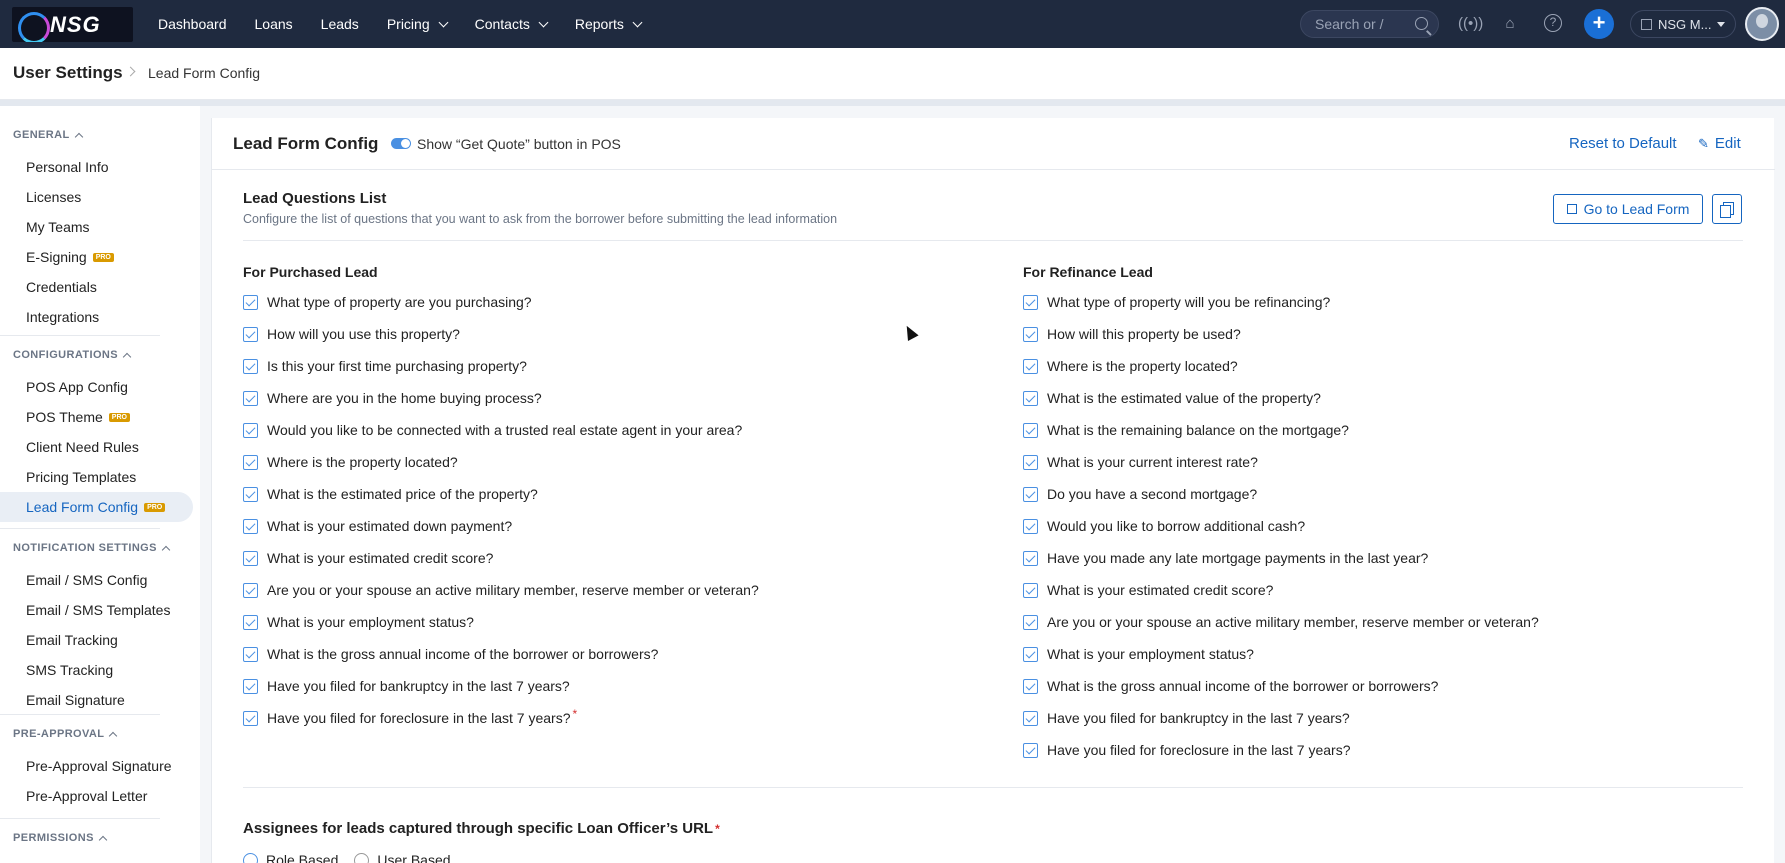 Image resolution: width=1785 pixels, height=863 pixels. I want to click on sidebar-item-personal-info: Personal Info, so click(67, 167).